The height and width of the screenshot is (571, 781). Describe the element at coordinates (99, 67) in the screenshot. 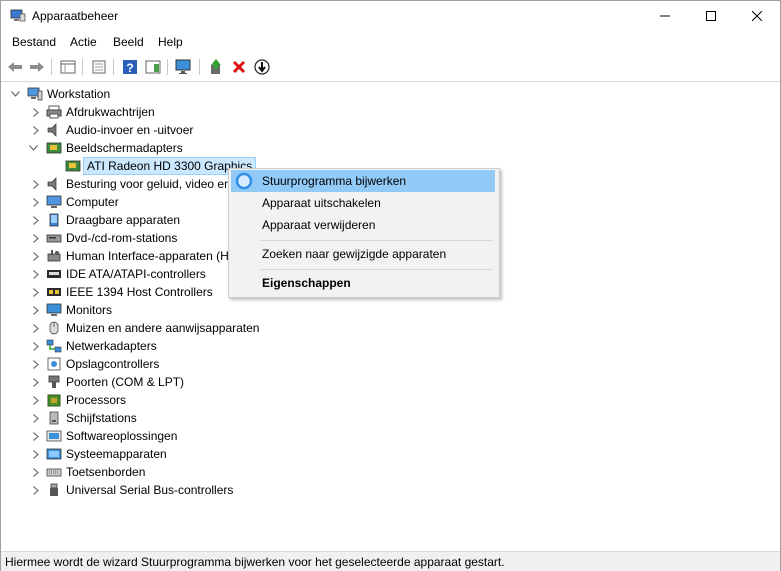

I see `properties-icon` at that location.